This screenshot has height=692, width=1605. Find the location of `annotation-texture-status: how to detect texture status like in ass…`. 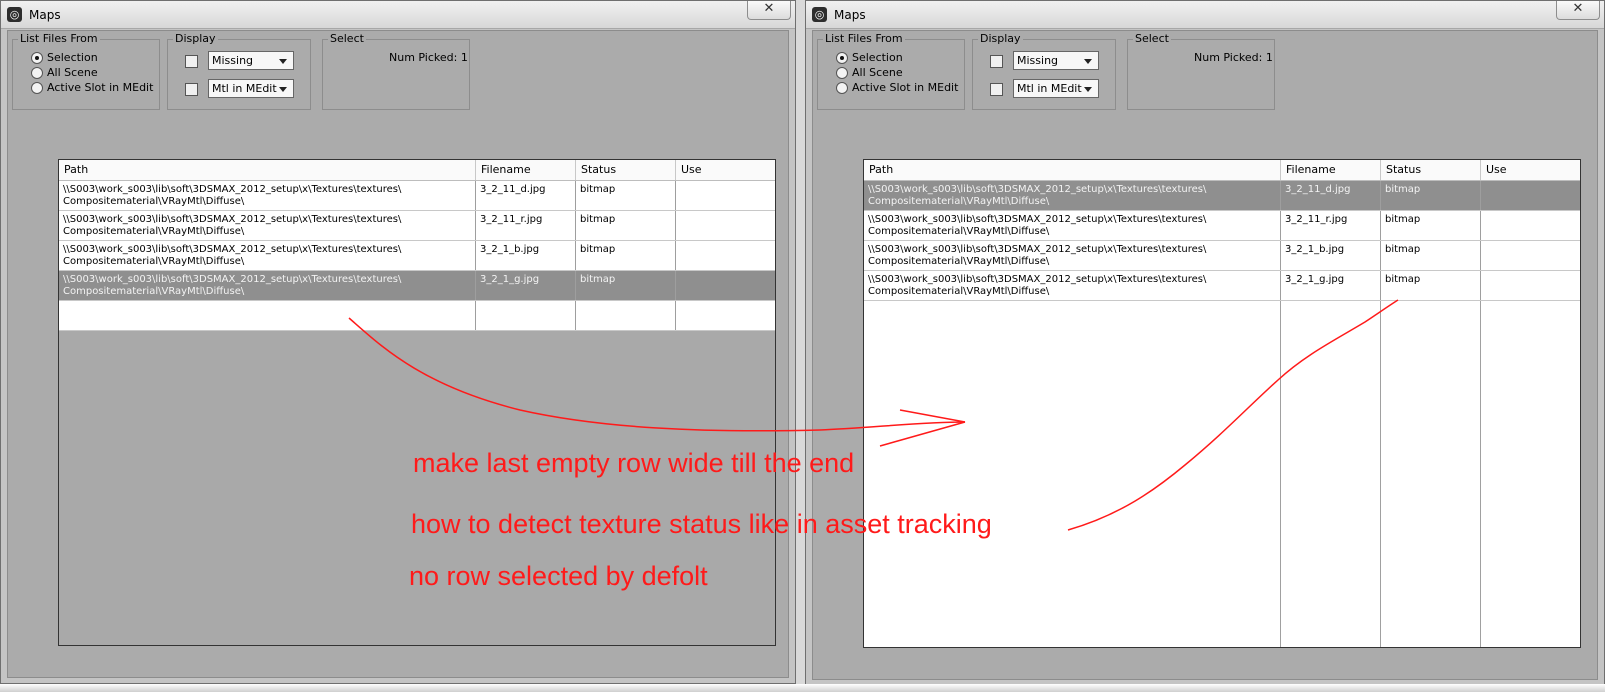

annotation-texture-status: how to detect texture status like in ass… is located at coordinates (701, 524).